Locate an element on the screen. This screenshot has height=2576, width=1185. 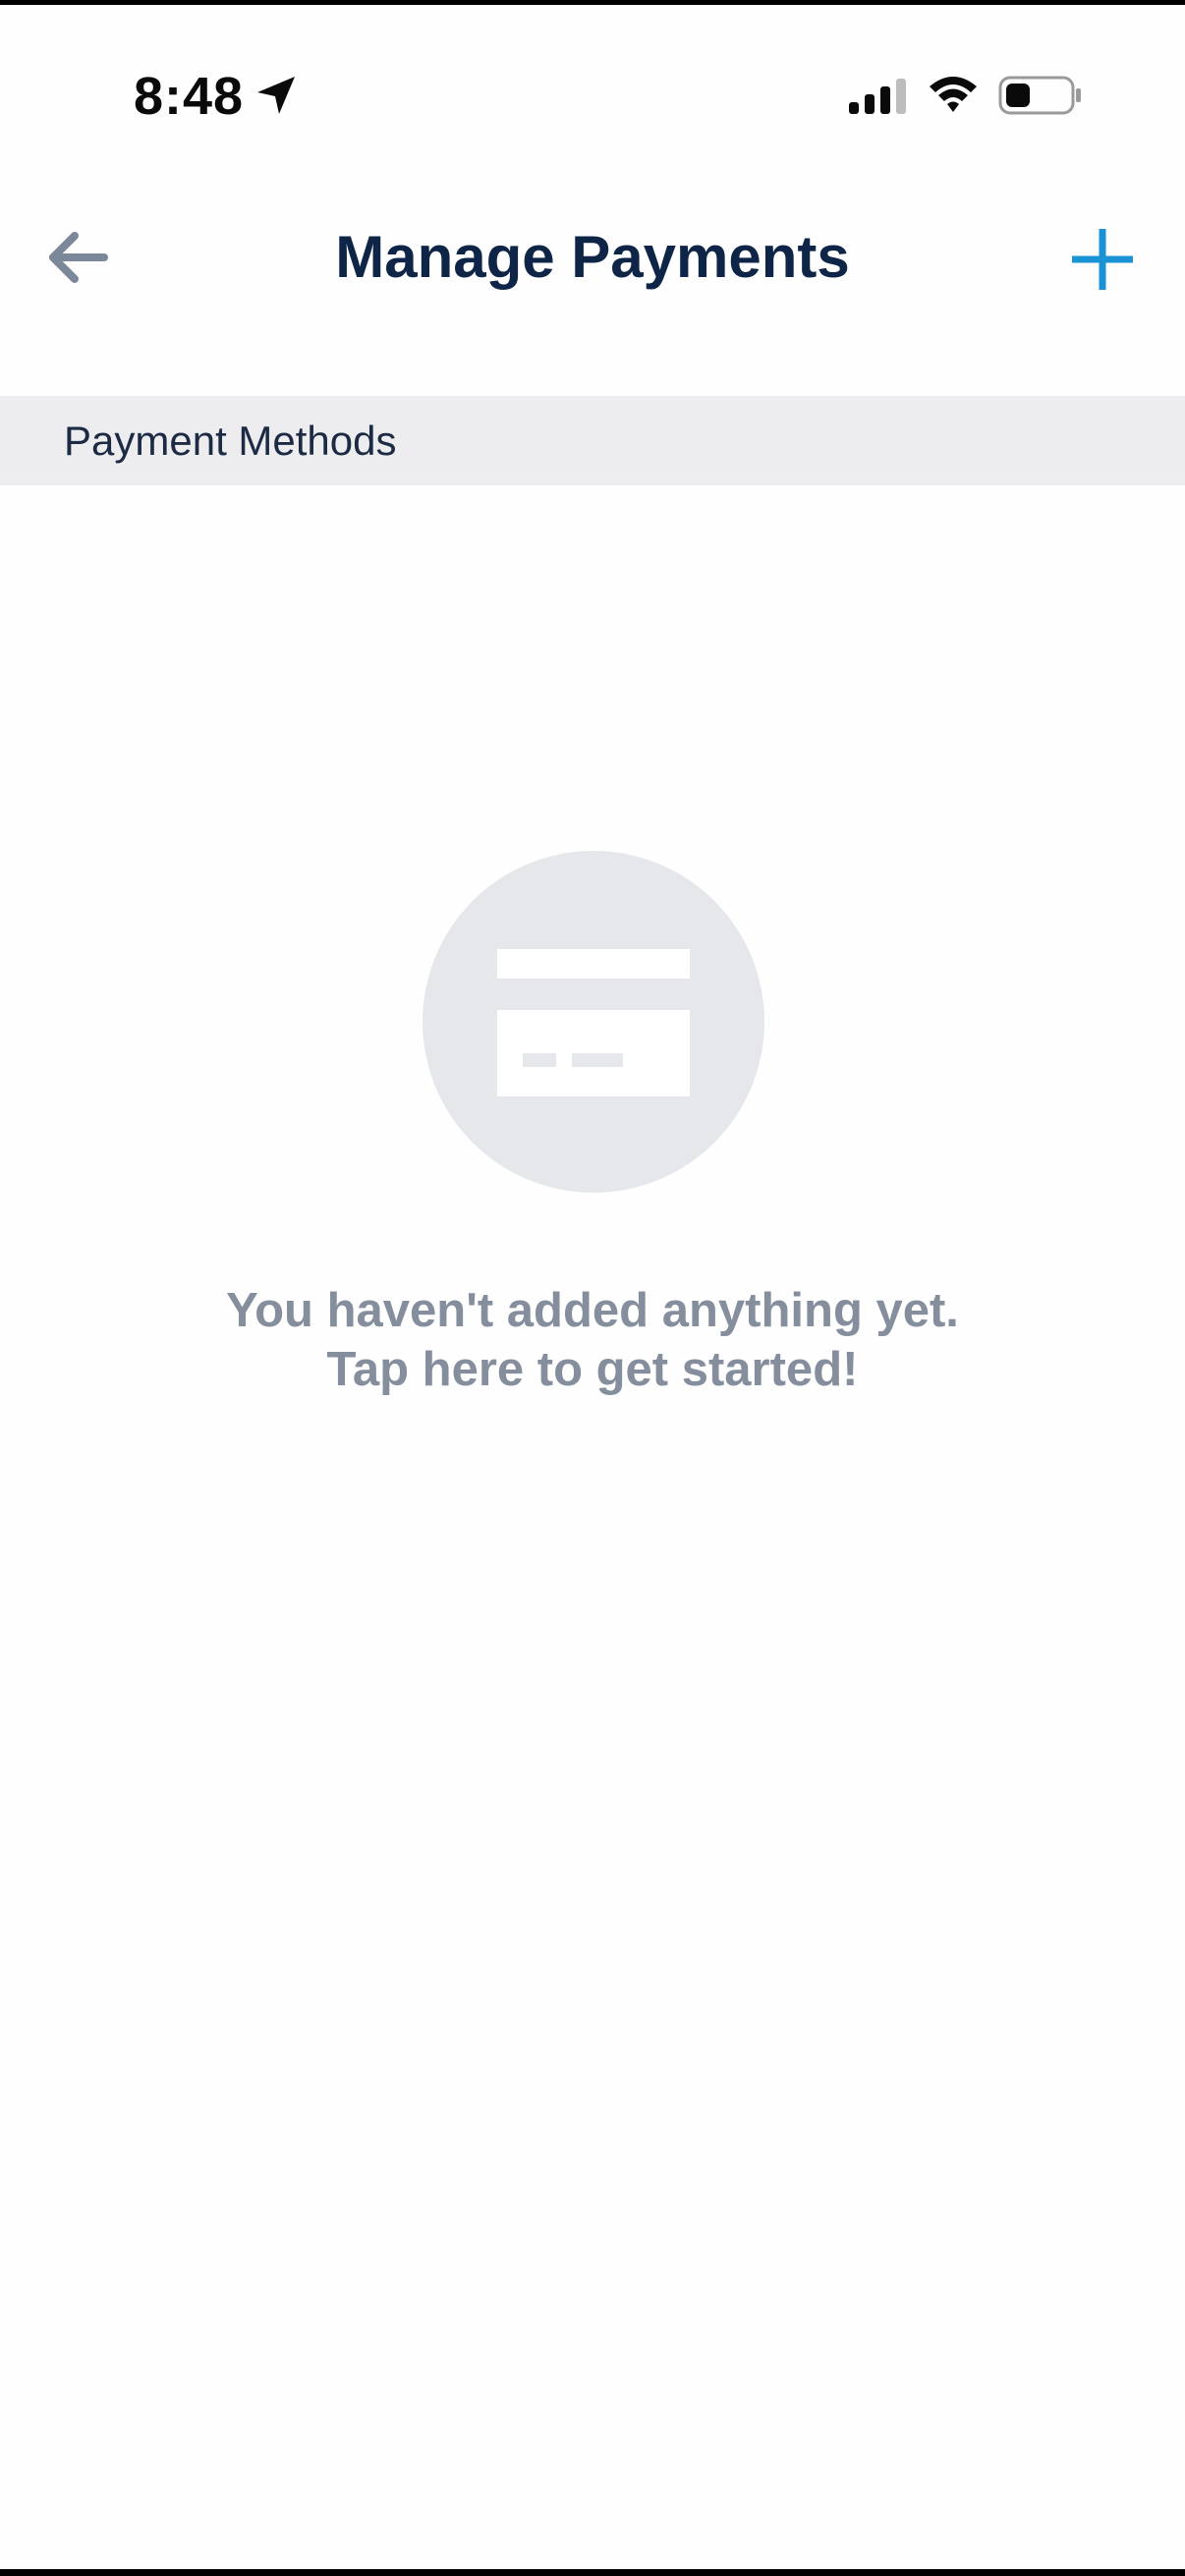
page-title: Manage Payments is located at coordinates (592, 257).